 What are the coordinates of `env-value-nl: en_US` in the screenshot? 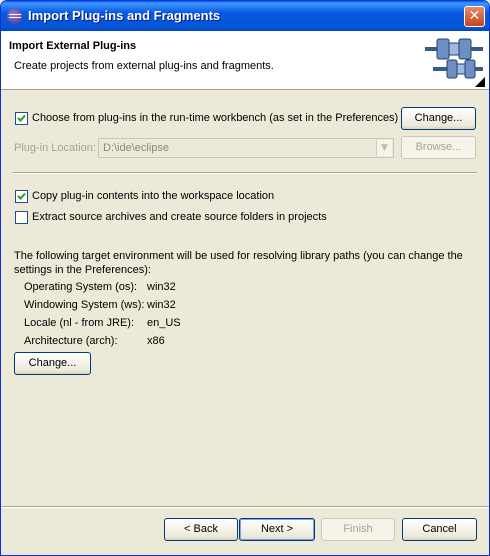 It's located at (164, 323).